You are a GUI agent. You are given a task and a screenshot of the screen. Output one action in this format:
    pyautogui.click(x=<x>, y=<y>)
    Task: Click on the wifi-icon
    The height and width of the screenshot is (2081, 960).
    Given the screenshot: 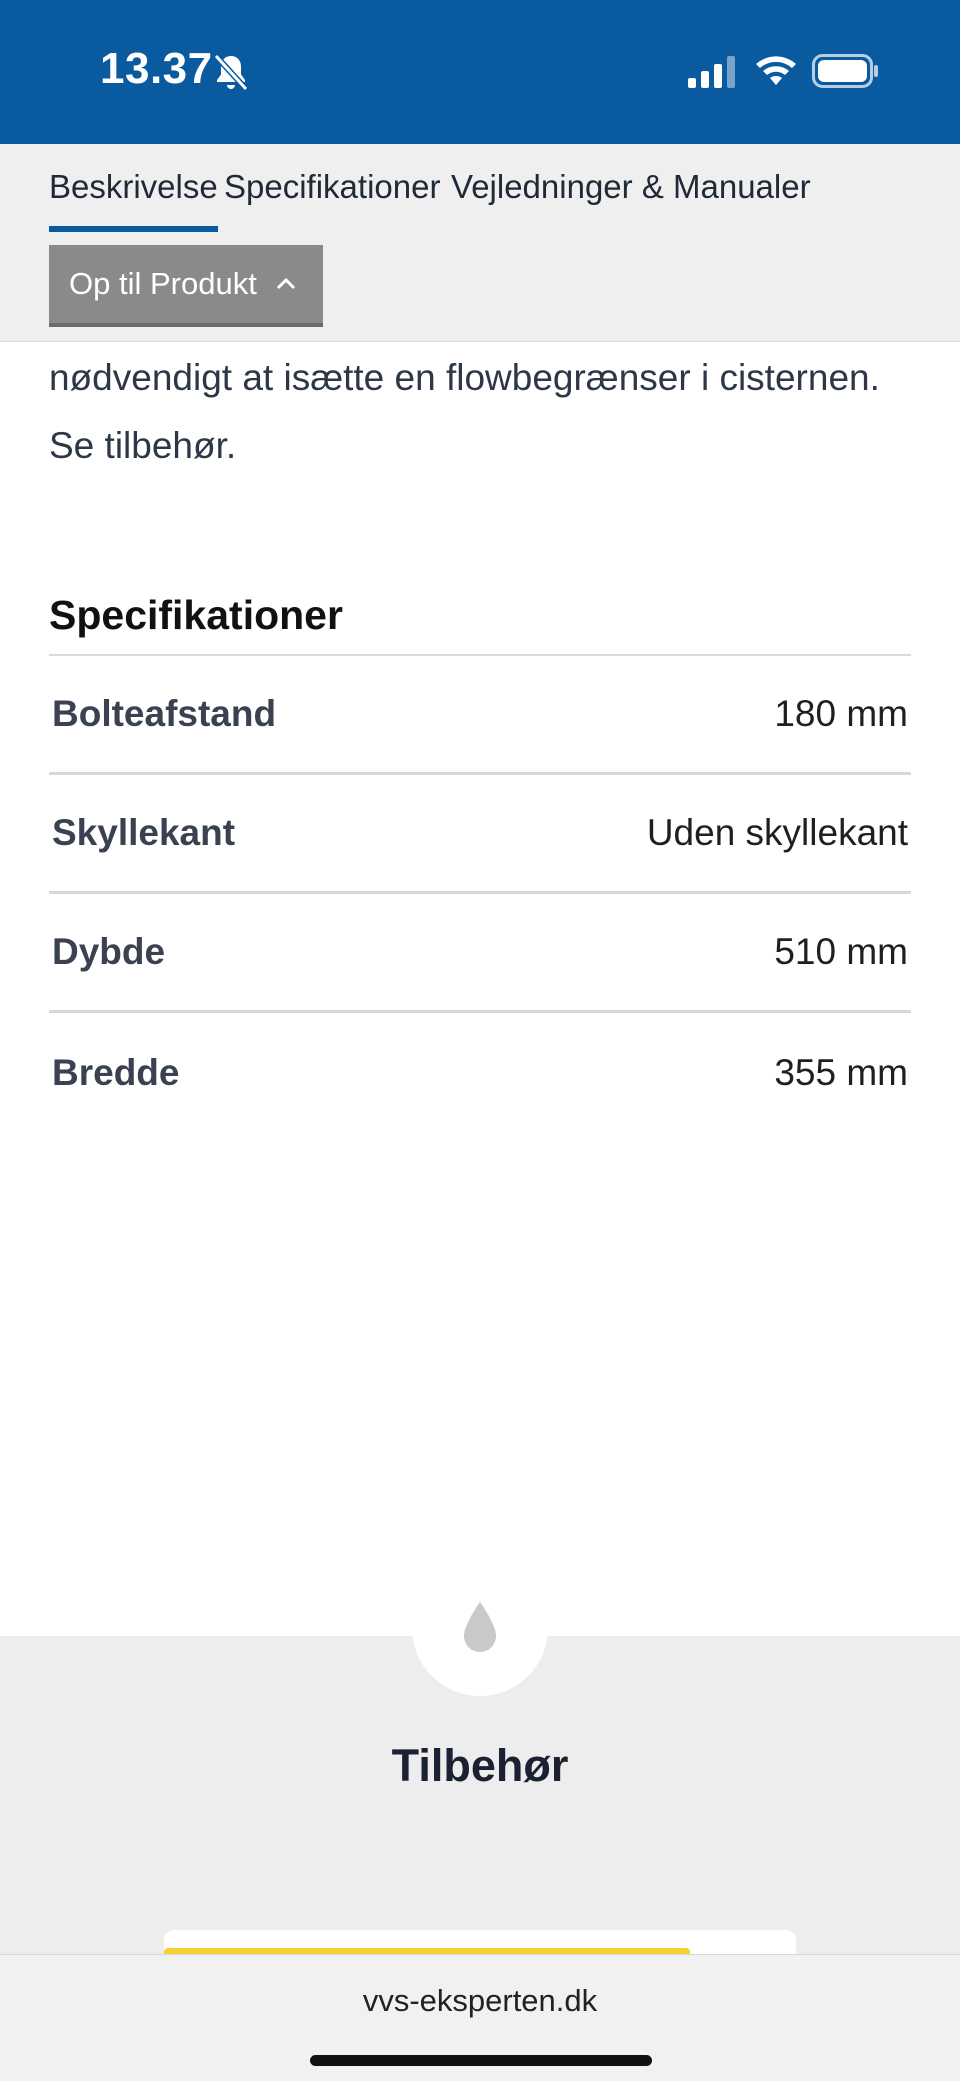 What is the action you would take?
    pyautogui.click(x=776, y=70)
    